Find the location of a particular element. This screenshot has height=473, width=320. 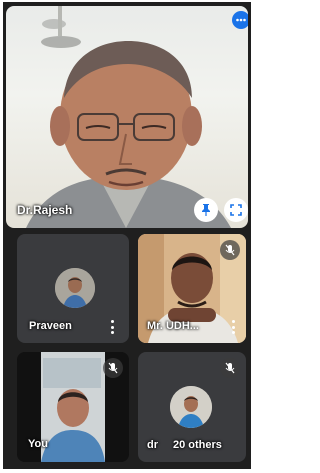

pin-icon is located at coordinates (206, 210).